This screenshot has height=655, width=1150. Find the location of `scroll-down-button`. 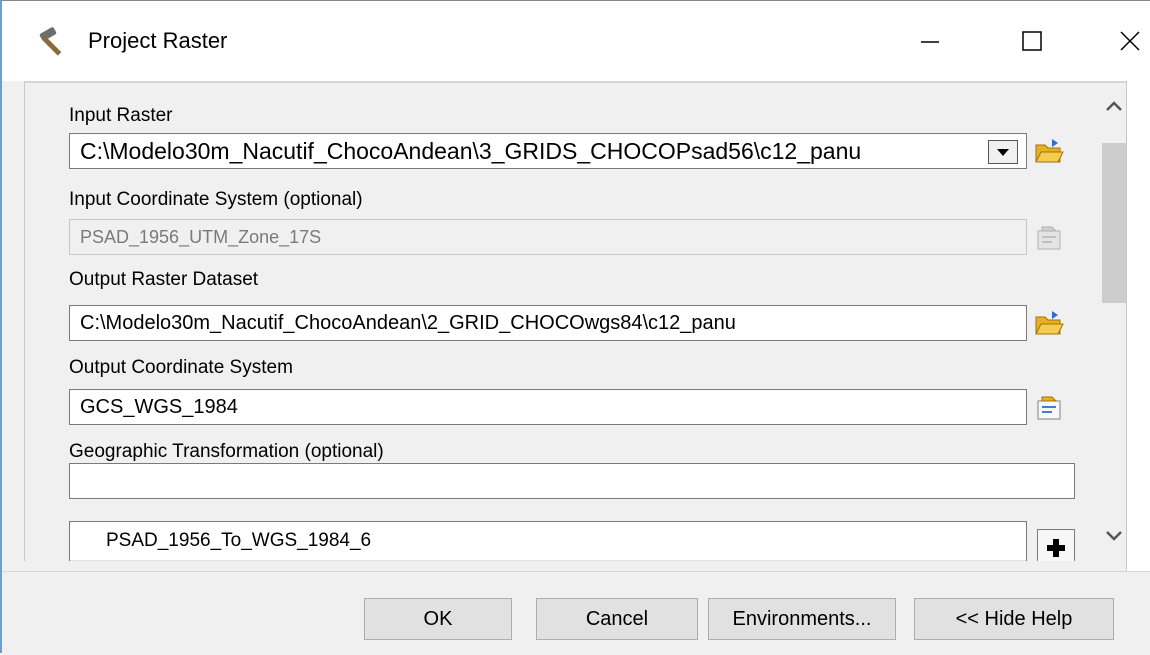

scroll-down-button is located at coordinates (1113, 536).